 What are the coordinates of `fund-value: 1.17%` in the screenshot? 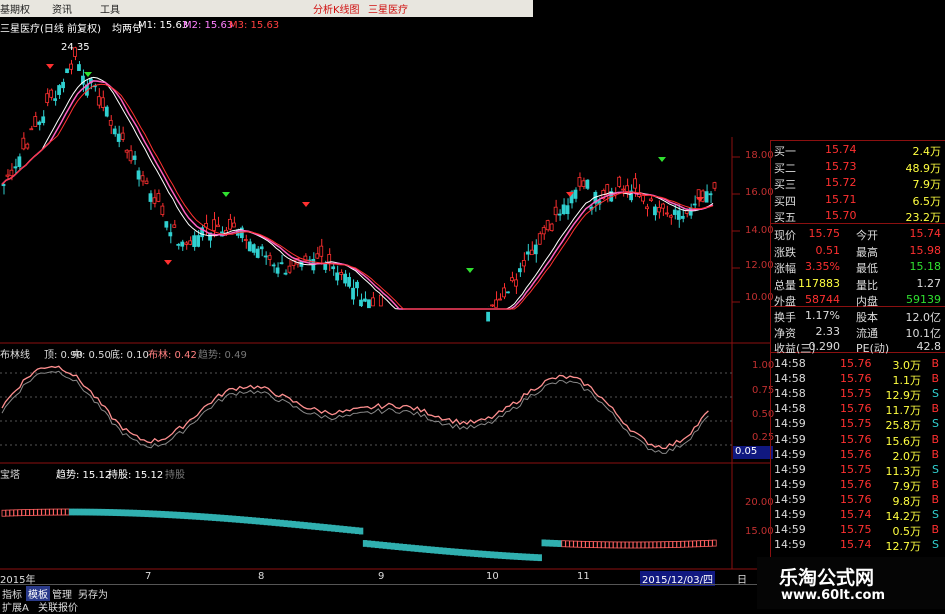 It's located at (822, 315).